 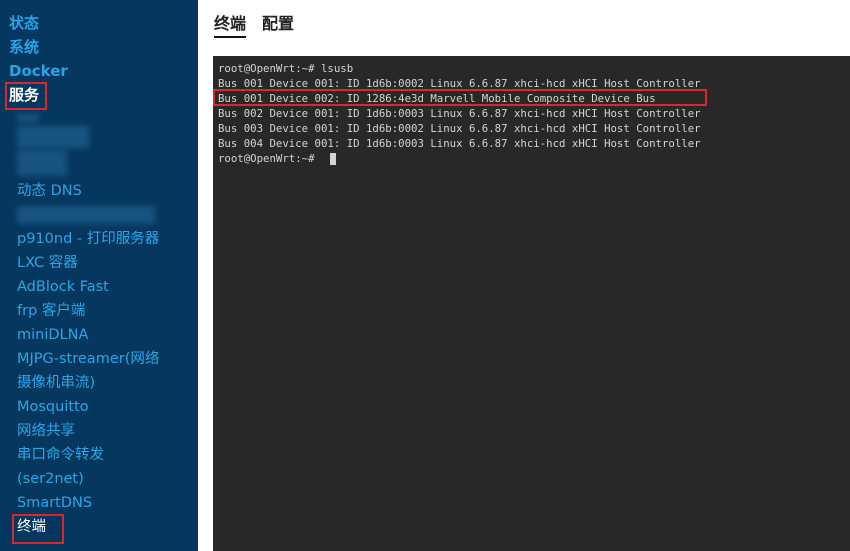 What do you see at coordinates (269, 158) in the screenshot?
I see `terminal-prompt: root@OpenWrt:~#` at bounding box center [269, 158].